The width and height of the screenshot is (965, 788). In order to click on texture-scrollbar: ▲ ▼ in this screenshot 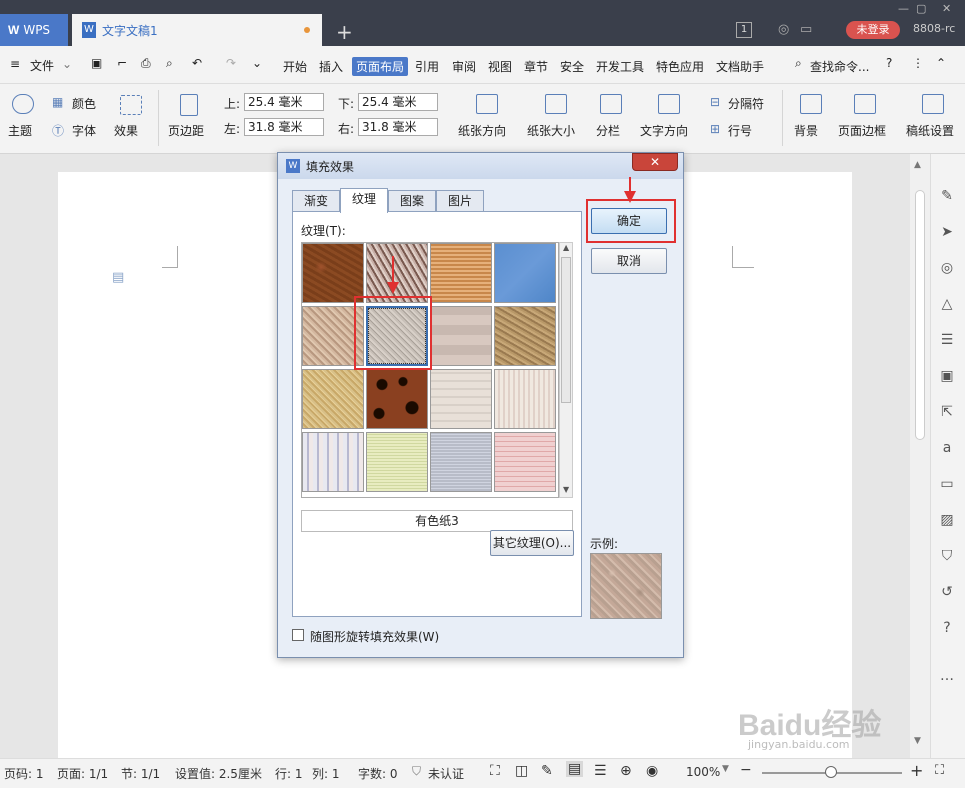, I will do `click(566, 370)`.